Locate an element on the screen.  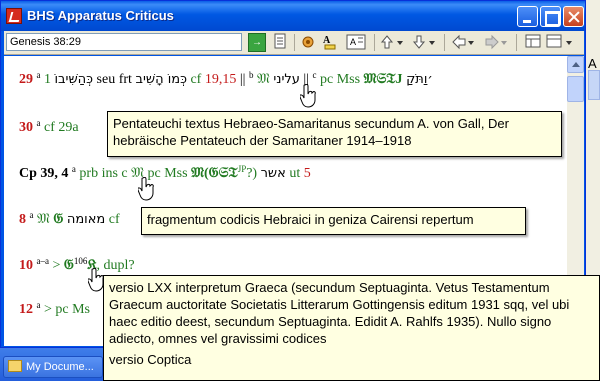
scroll-thumb is located at coordinates (575, 89).